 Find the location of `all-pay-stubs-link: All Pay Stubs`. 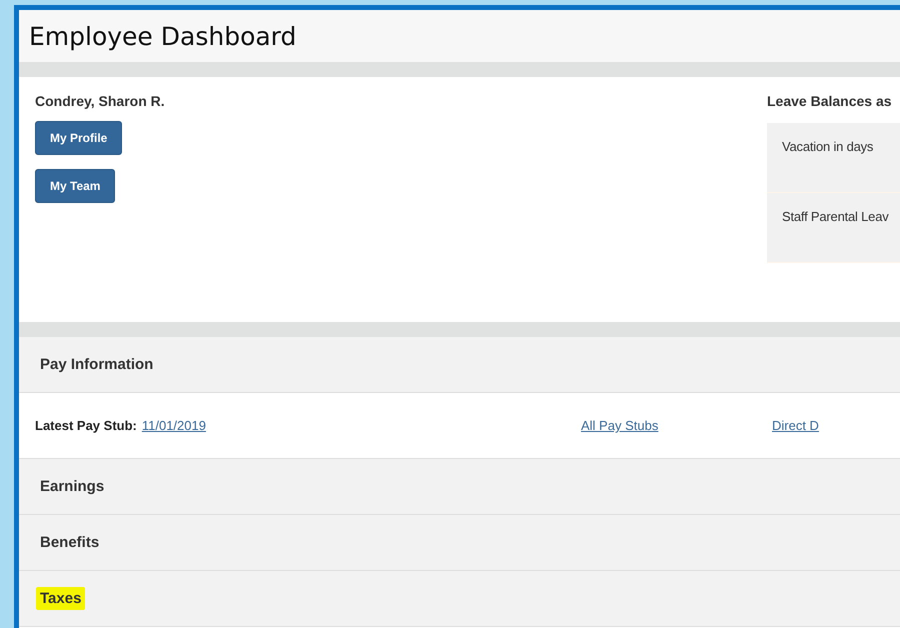

all-pay-stubs-link: All Pay Stubs is located at coordinates (676, 425).